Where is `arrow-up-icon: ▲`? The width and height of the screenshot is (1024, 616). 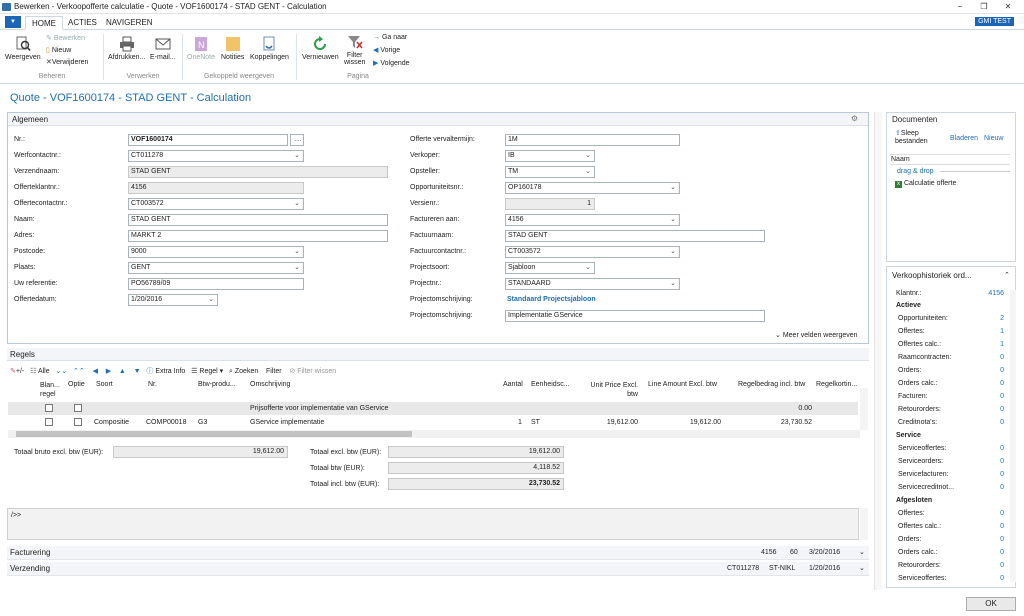
arrow-up-icon: ▲ is located at coordinates (122, 371).